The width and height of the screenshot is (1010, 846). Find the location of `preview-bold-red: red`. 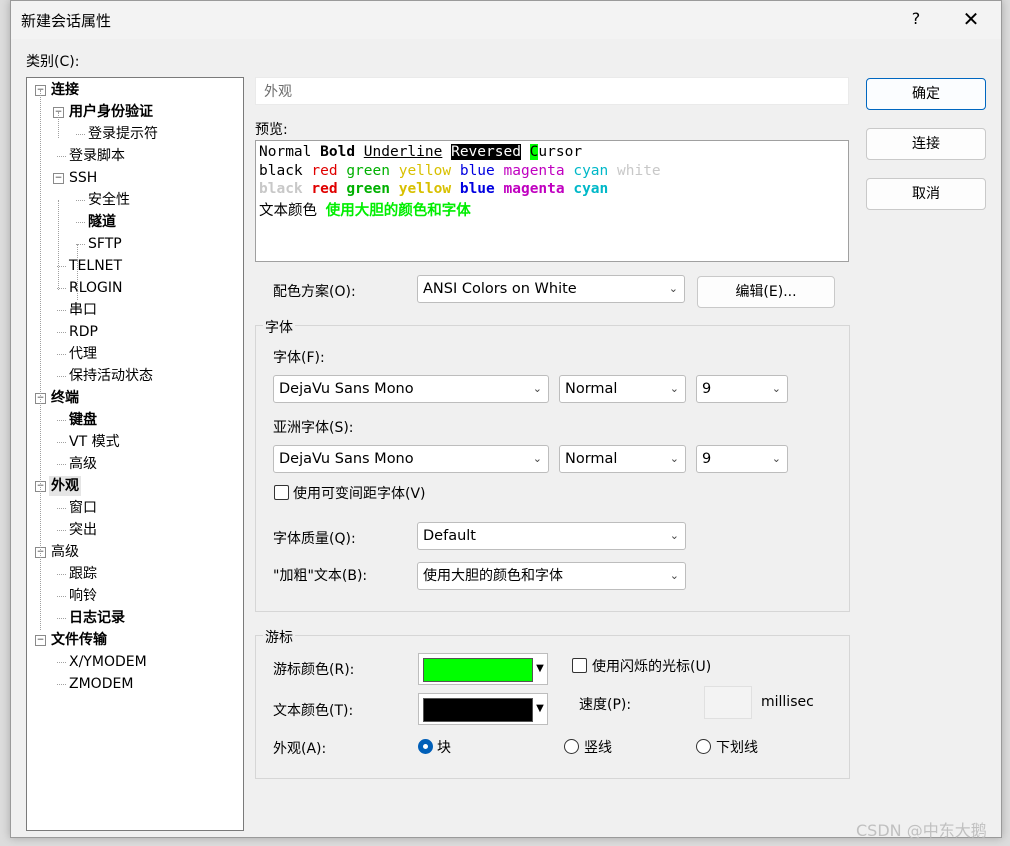

preview-bold-red: red is located at coordinates (324, 189).